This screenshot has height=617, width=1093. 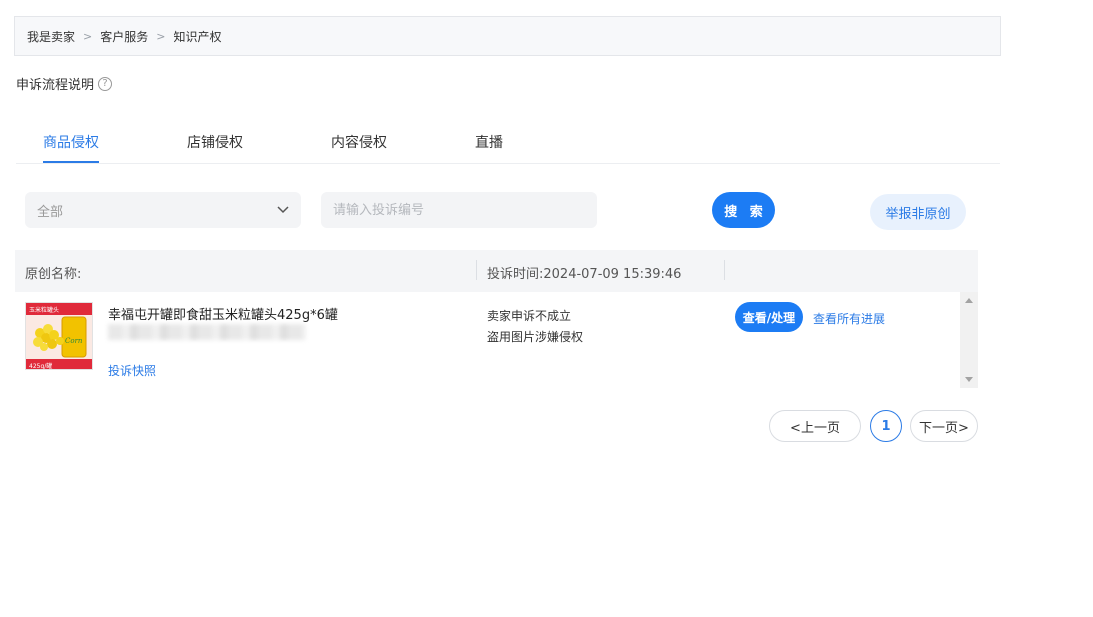 What do you see at coordinates (969, 271) in the screenshot?
I see `scrollbar-header-filler` at bounding box center [969, 271].